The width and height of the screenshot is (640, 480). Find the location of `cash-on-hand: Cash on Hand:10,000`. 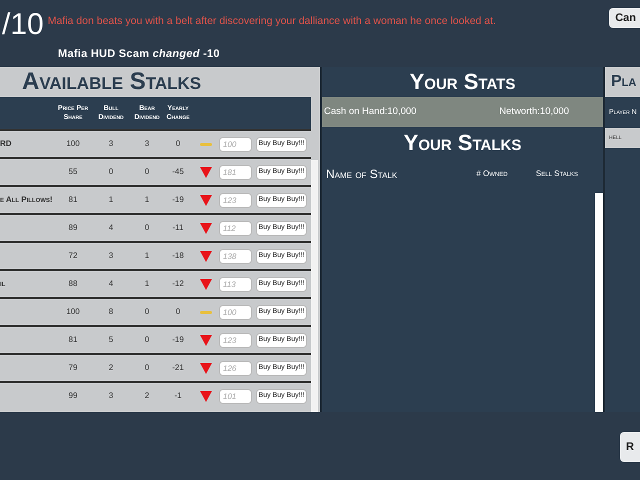

cash-on-hand: Cash on Hand:10,000 is located at coordinates (370, 111).